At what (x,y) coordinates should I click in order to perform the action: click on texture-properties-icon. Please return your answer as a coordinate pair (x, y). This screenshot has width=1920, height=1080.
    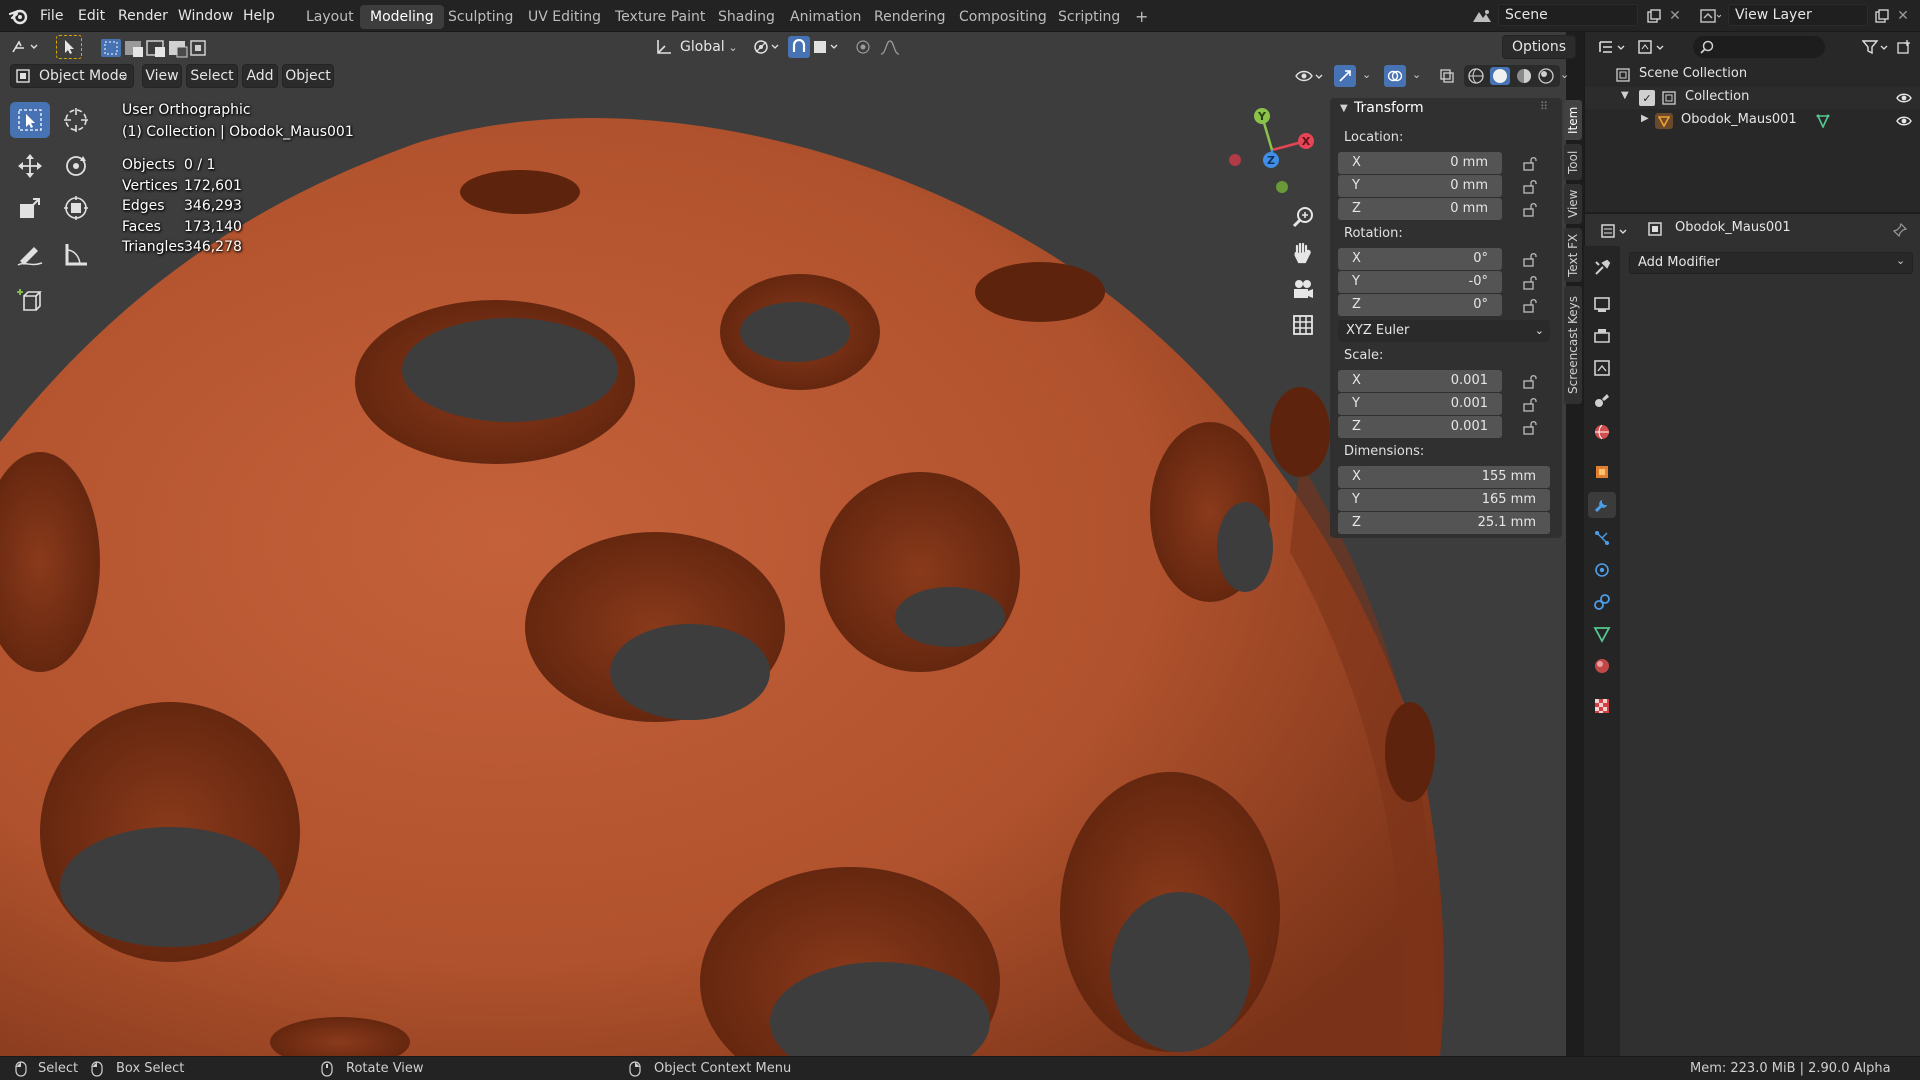
    Looking at the image, I should click on (1602, 706).